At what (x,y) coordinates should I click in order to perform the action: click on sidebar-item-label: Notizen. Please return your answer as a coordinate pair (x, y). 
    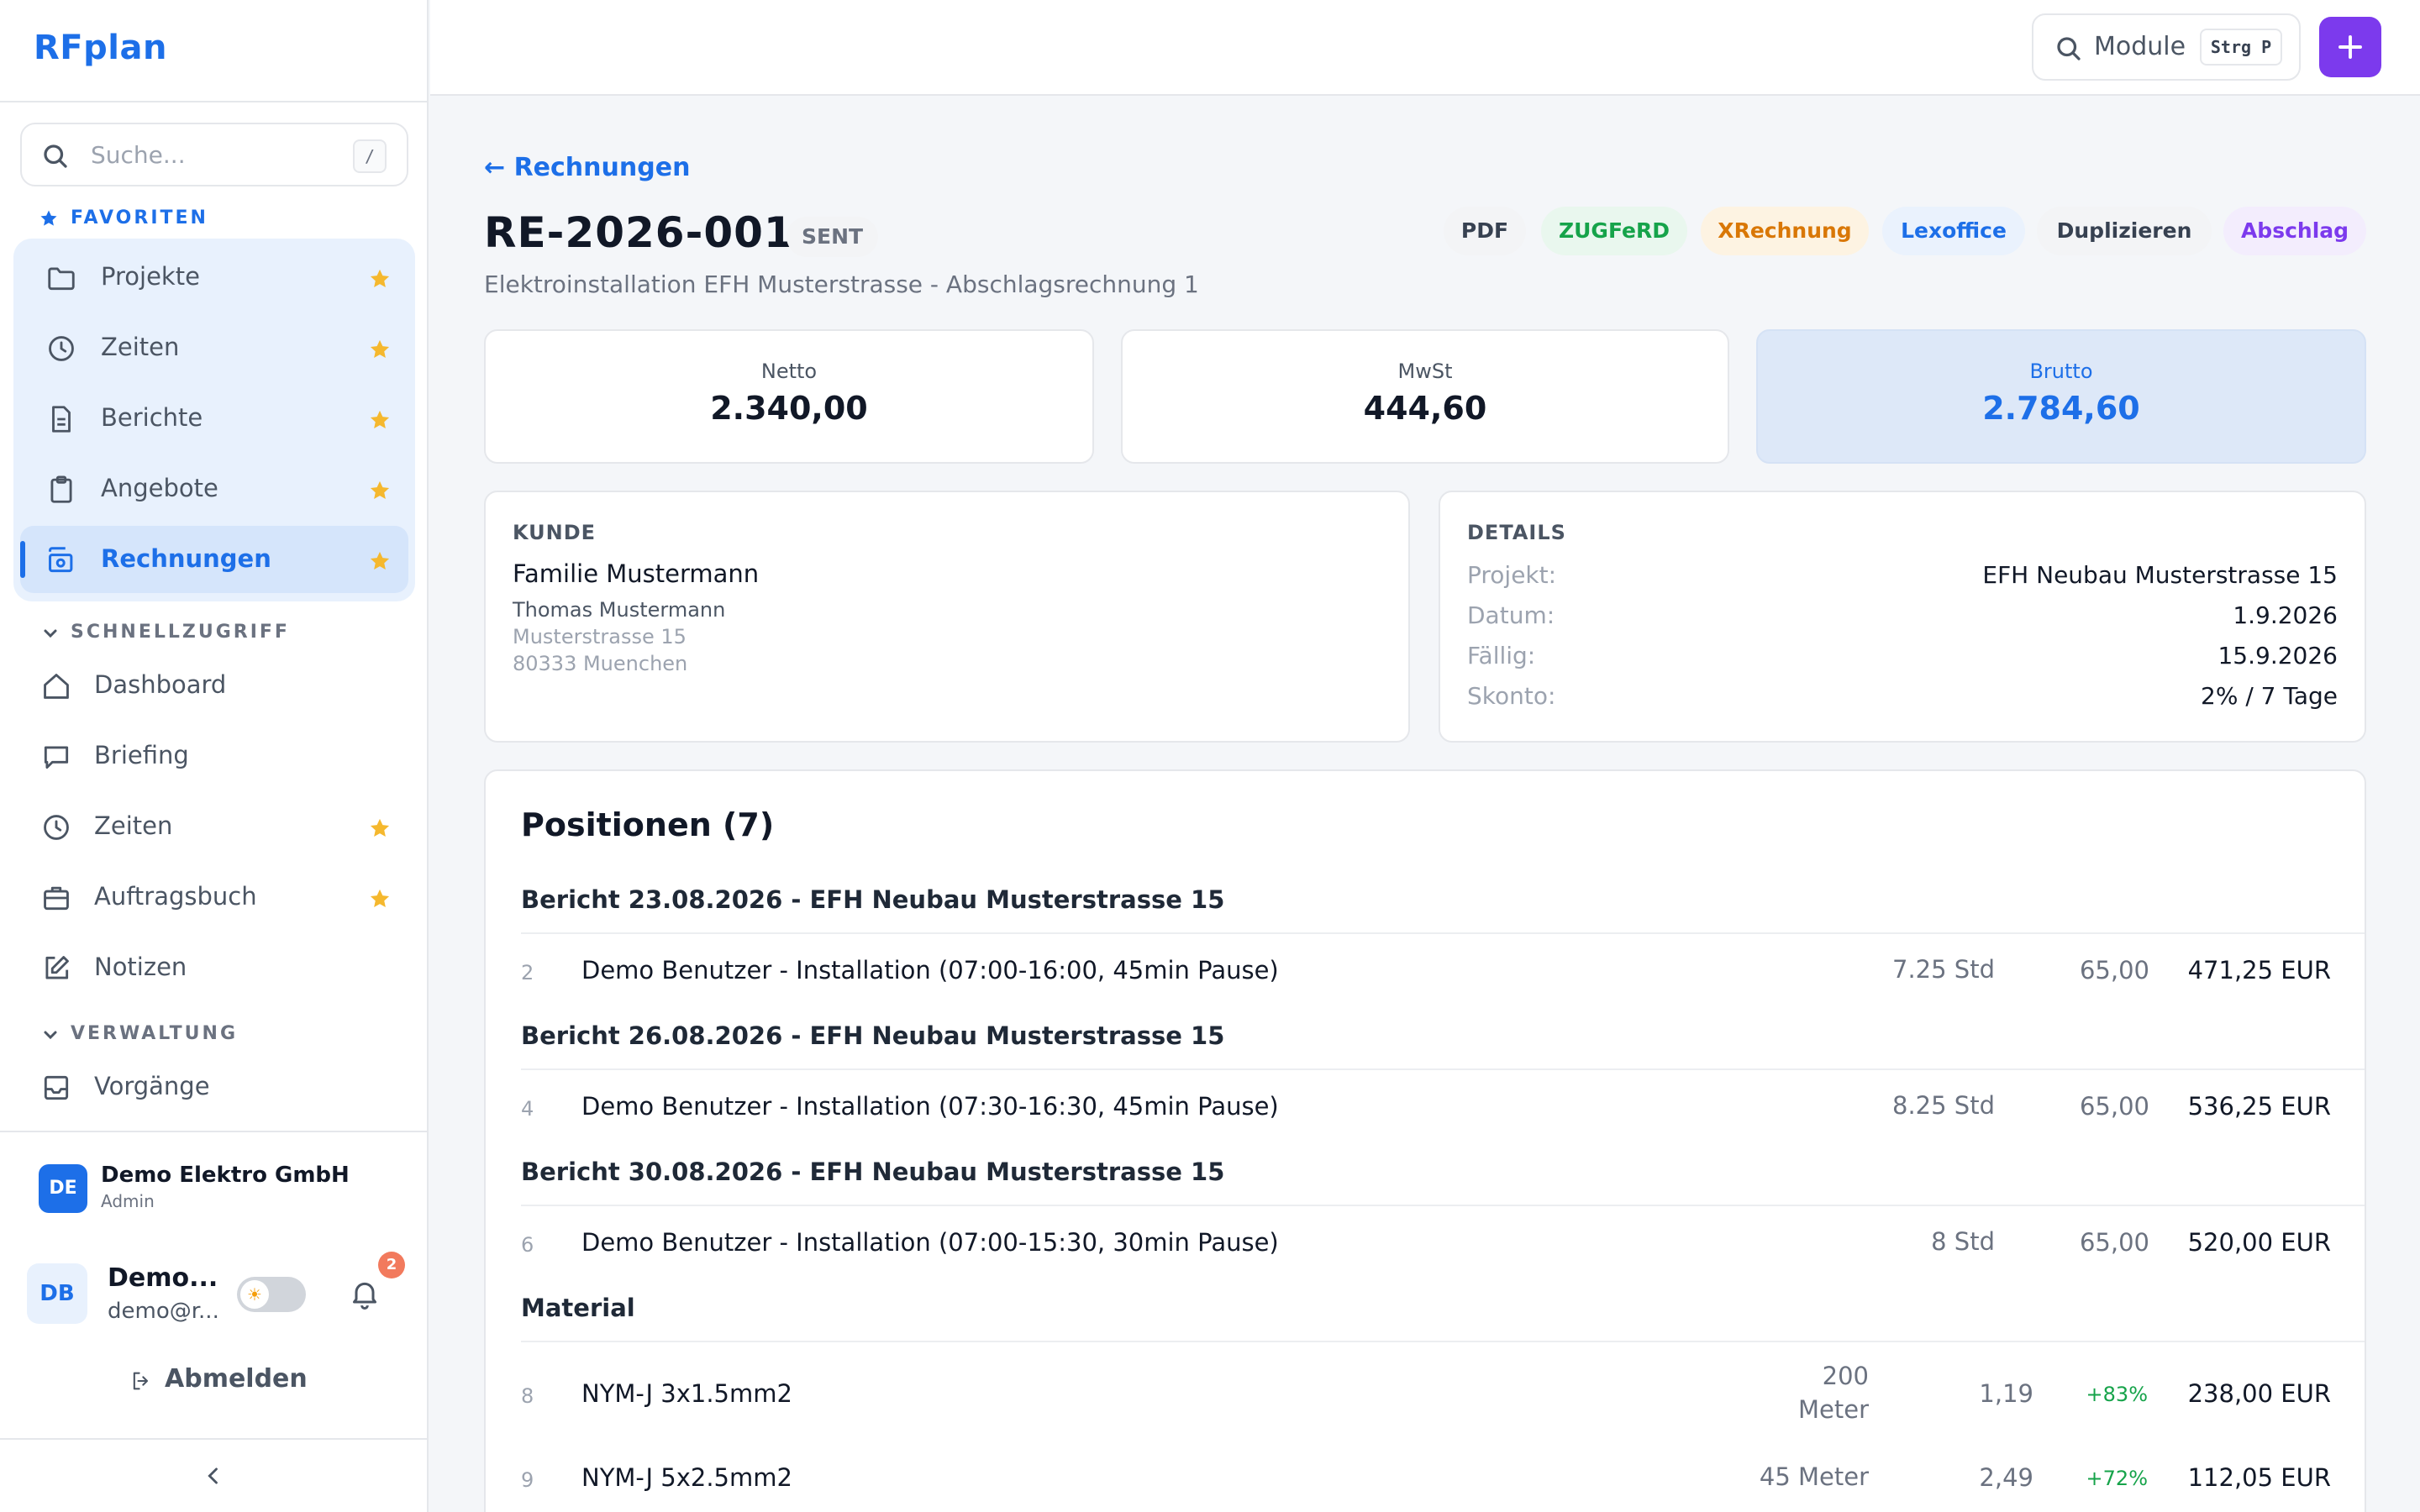
    Looking at the image, I should click on (140, 967).